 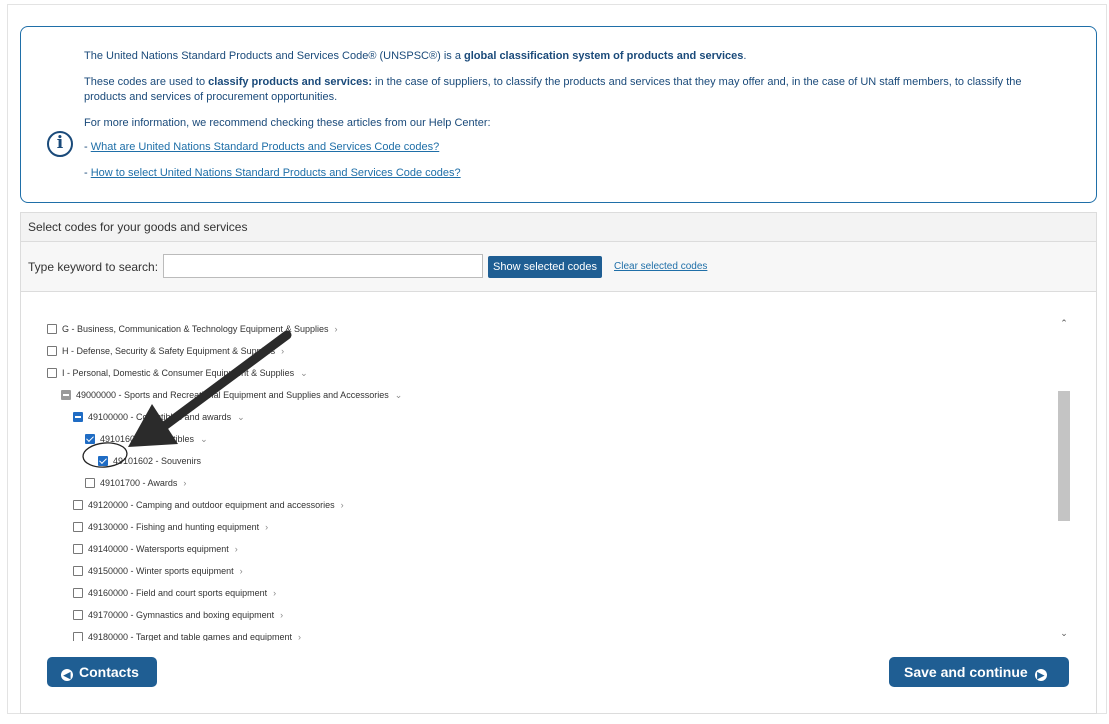 I want to click on tree-item-label: 49100000 - Collectibles and awards, so click(x=160, y=417).